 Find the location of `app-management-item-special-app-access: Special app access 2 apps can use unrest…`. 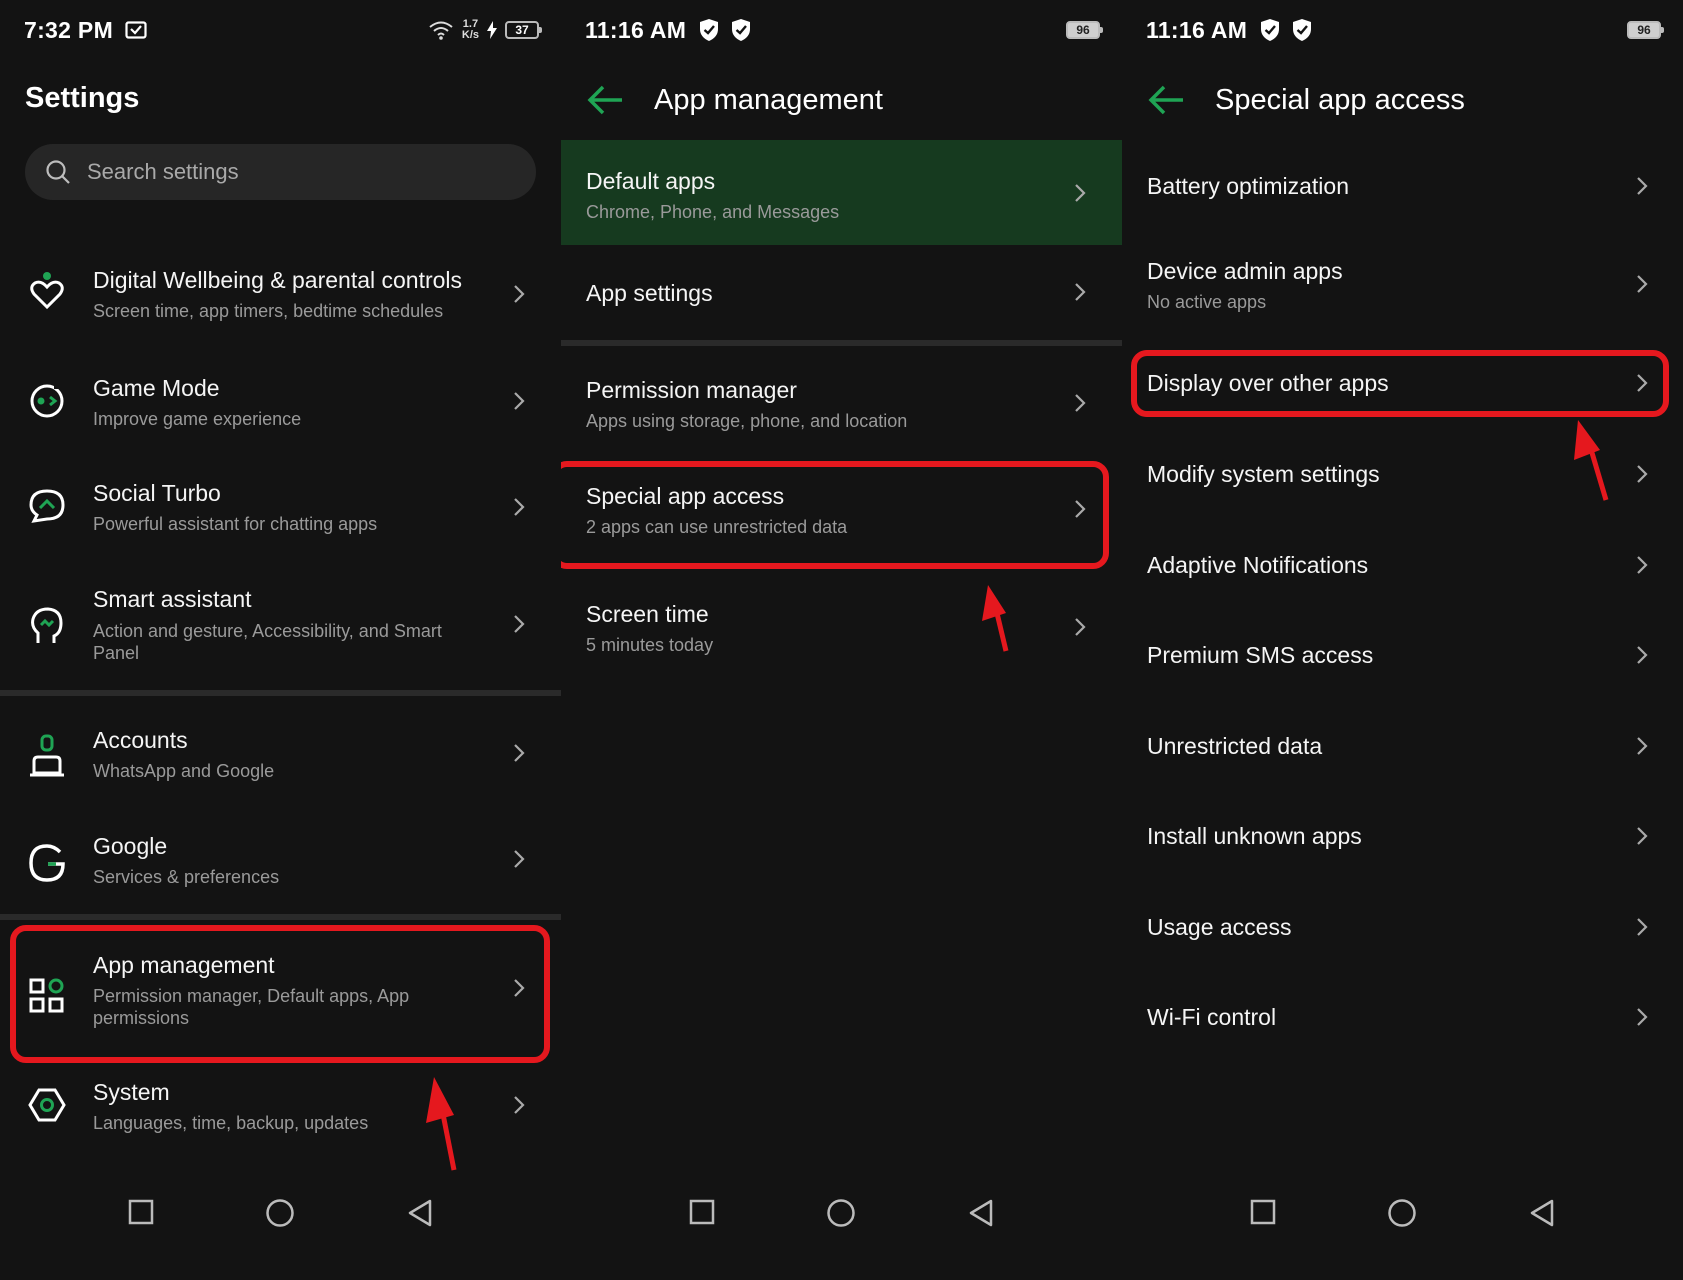

app-management-item-special-app-access: Special app access 2 apps can use unrest… is located at coordinates (841, 517).